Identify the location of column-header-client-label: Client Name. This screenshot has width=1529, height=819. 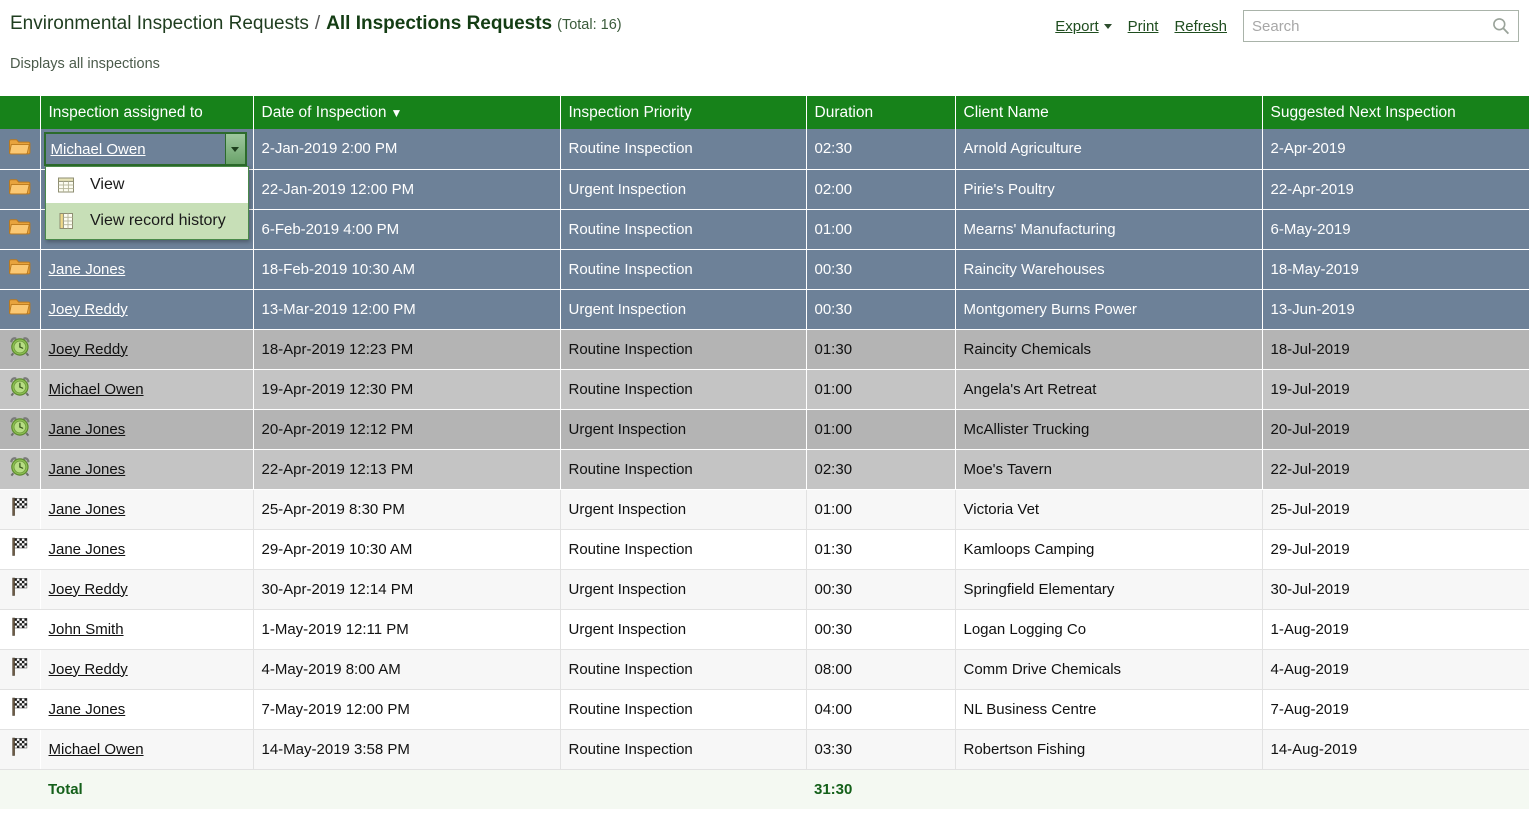
(1006, 112).